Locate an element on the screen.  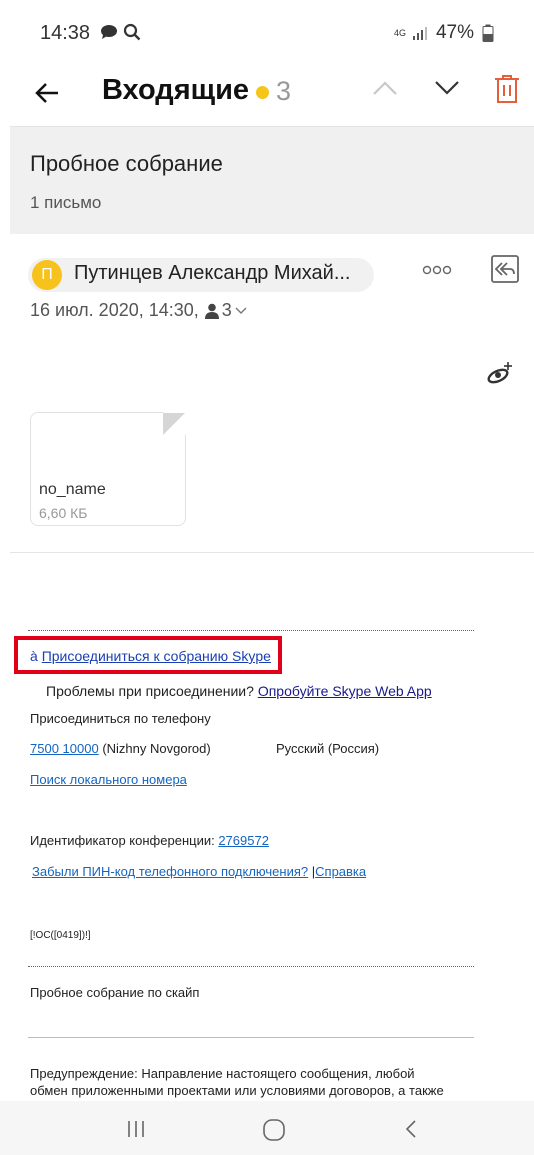
message-meta: 16 июл. 2020, 14:30, 3 is located at coordinates (138, 310).